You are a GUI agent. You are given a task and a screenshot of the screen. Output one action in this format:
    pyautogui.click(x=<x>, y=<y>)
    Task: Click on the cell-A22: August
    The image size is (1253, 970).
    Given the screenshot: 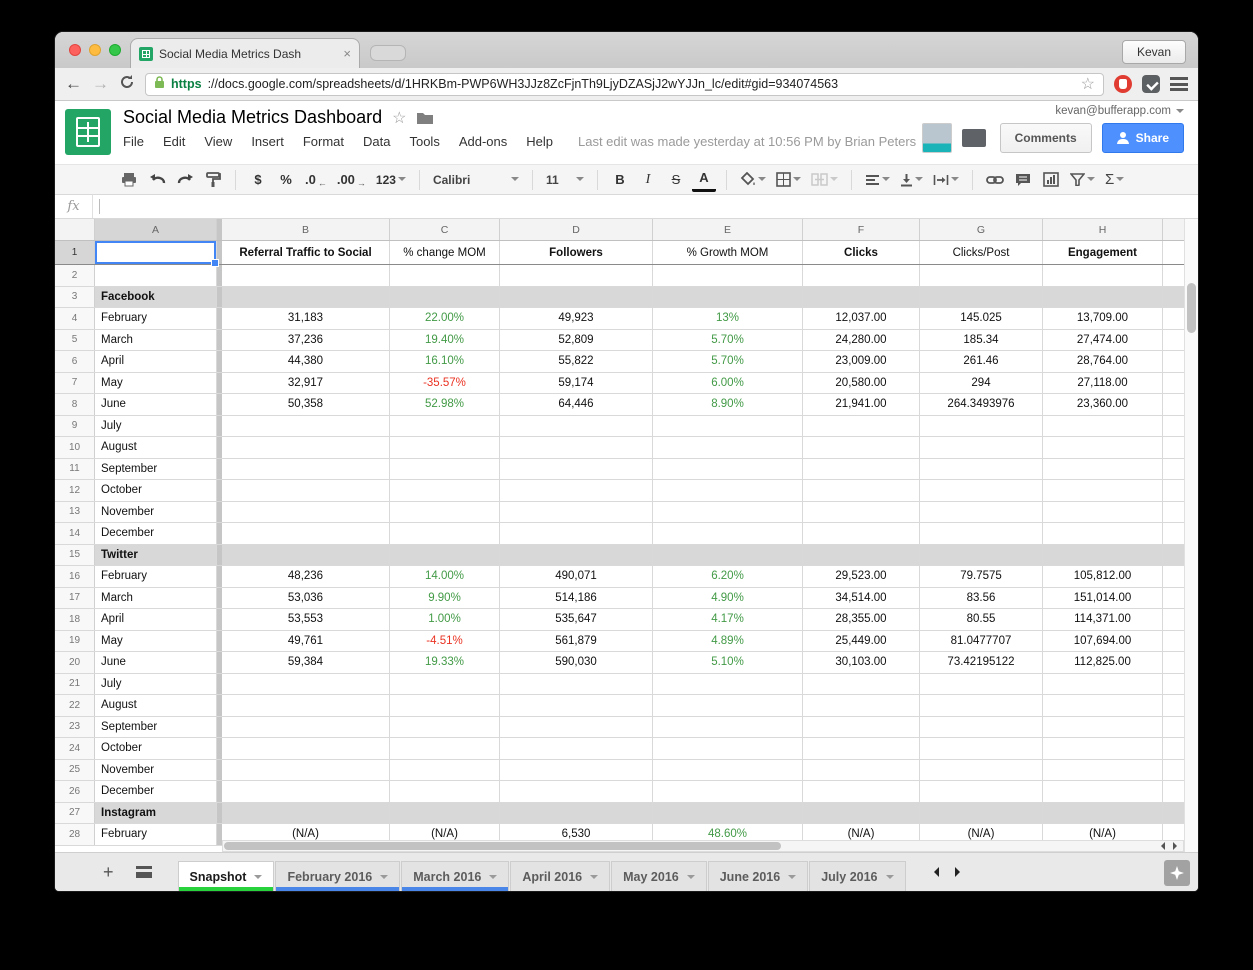 What is the action you would take?
    pyautogui.click(x=156, y=705)
    